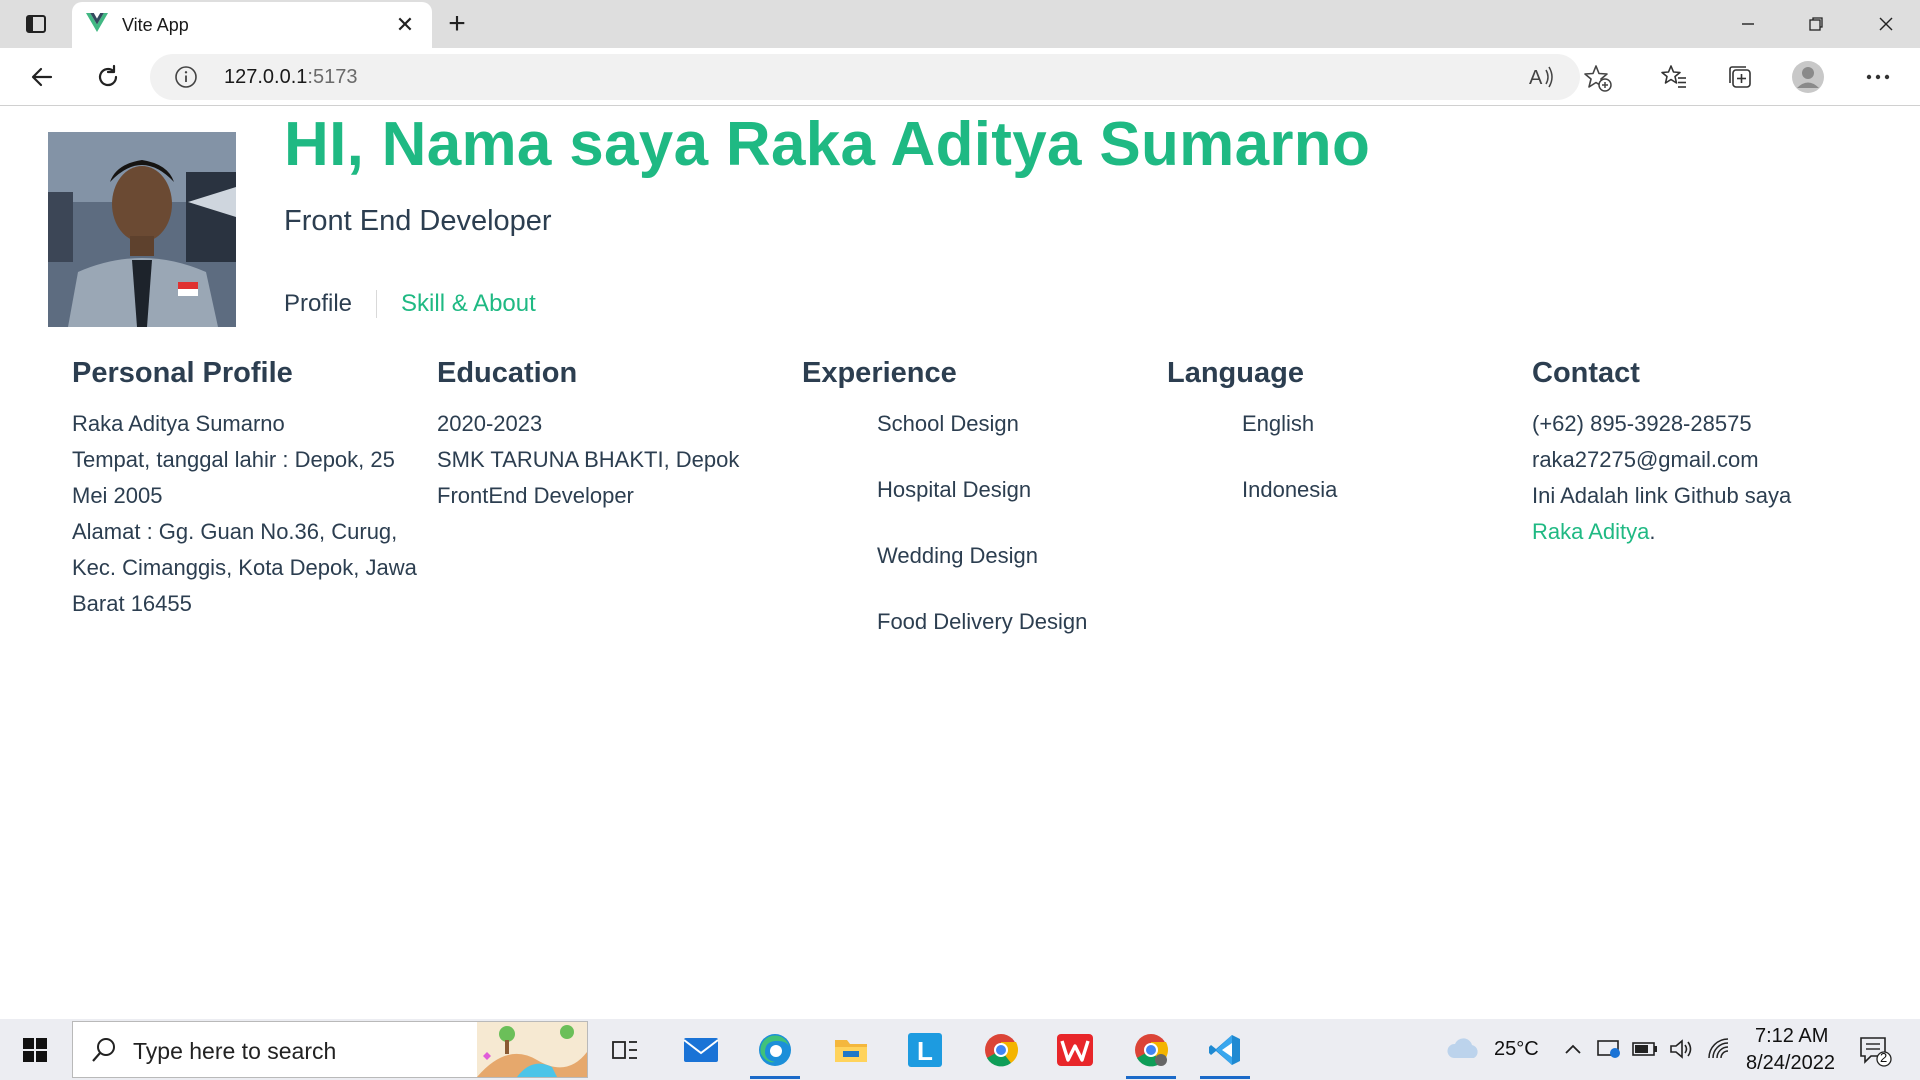  What do you see at coordinates (104, 1052) in the screenshot?
I see `search-icon` at bounding box center [104, 1052].